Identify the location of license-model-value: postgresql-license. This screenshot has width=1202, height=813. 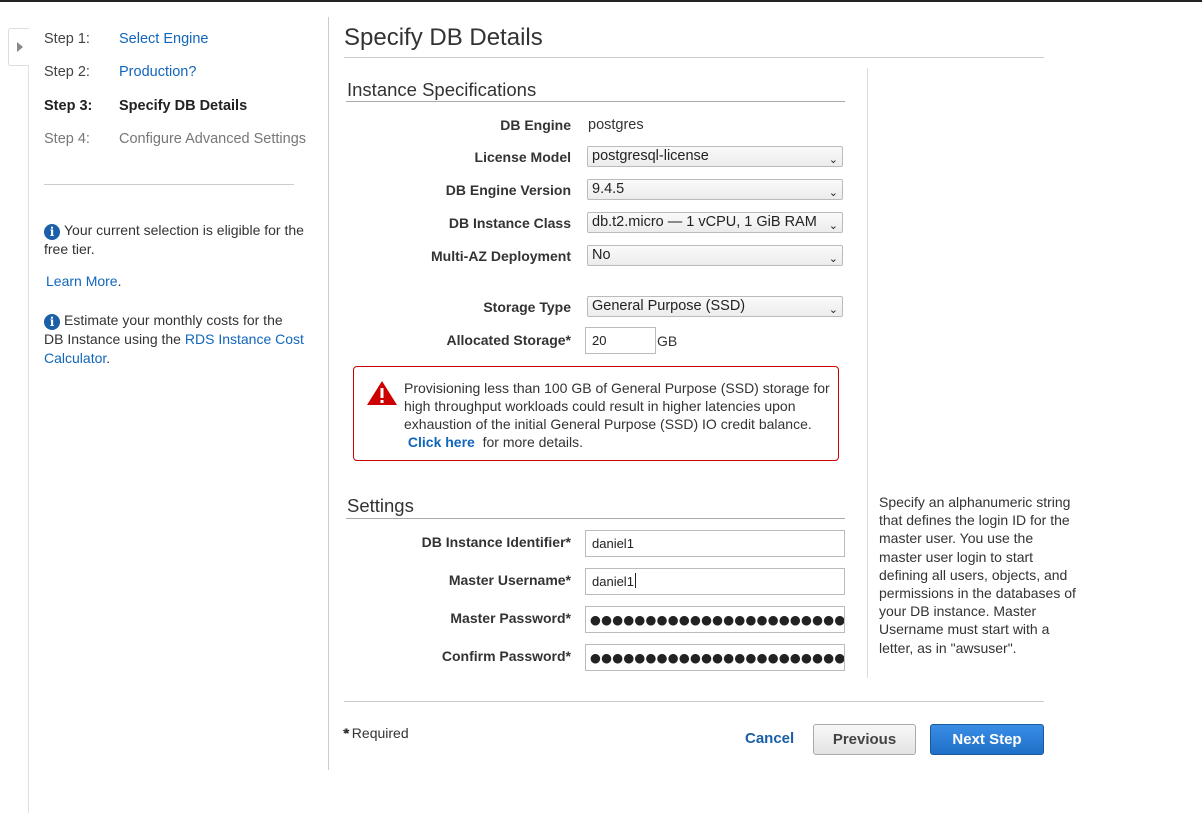
(650, 156).